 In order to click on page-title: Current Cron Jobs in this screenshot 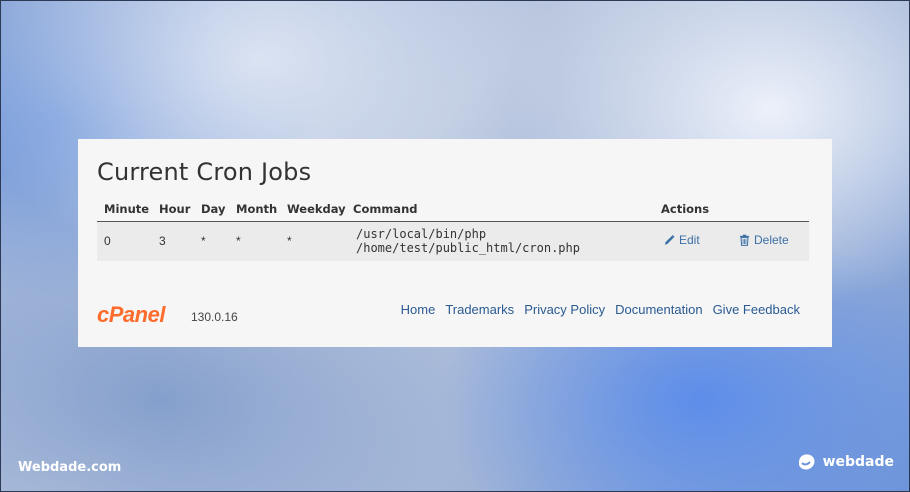, I will do `click(204, 172)`.